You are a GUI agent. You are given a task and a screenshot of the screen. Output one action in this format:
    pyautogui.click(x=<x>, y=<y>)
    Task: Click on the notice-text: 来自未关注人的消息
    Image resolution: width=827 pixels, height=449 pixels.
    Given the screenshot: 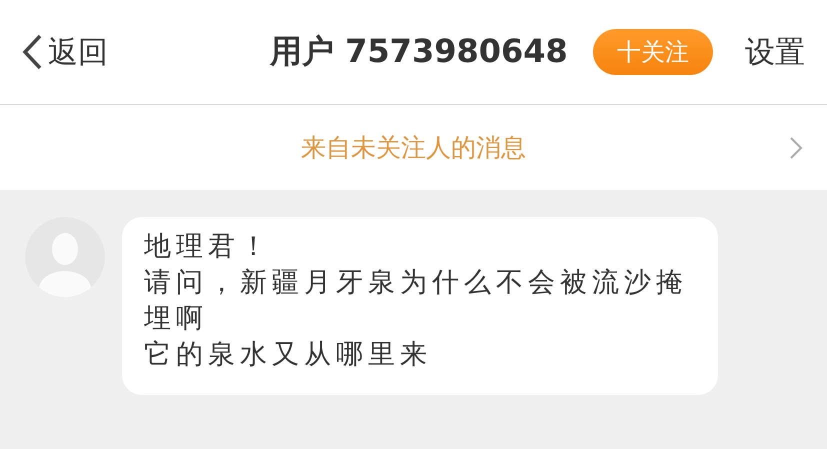 What is the action you would take?
    pyautogui.click(x=413, y=148)
    